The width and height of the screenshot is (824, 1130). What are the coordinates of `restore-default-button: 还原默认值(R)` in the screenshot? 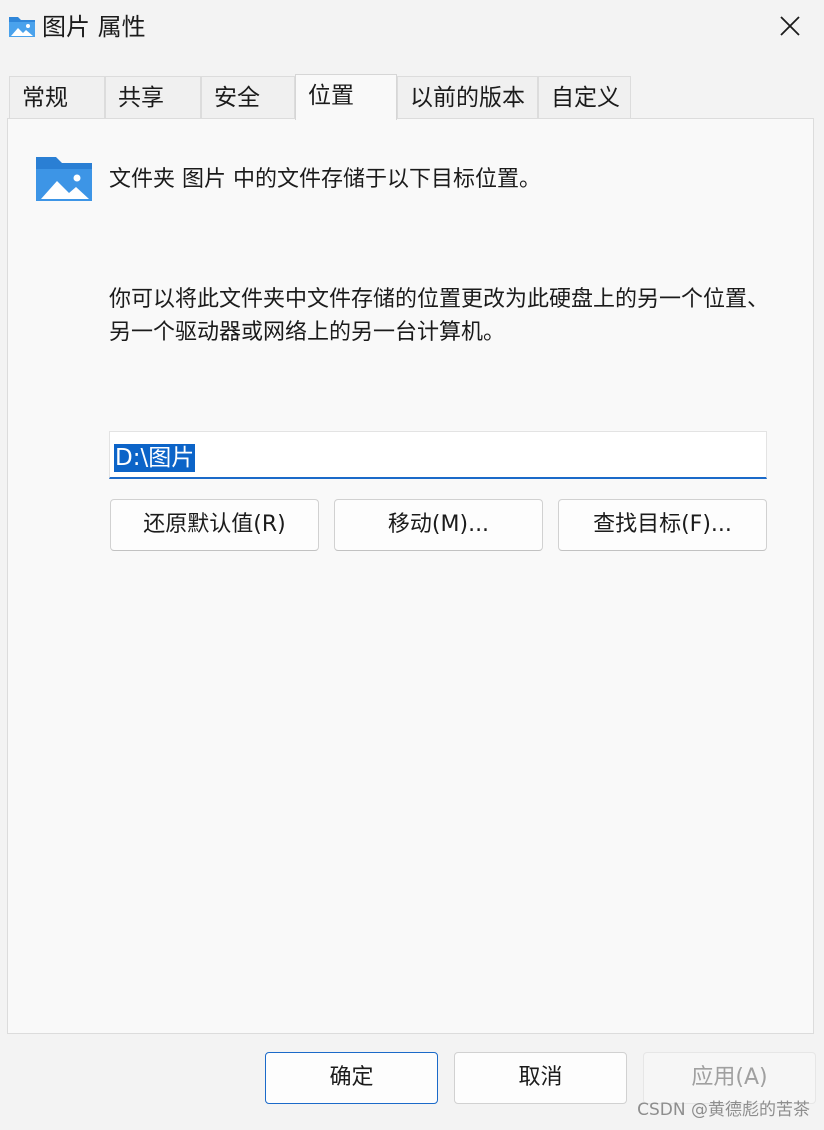 It's located at (214, 525).